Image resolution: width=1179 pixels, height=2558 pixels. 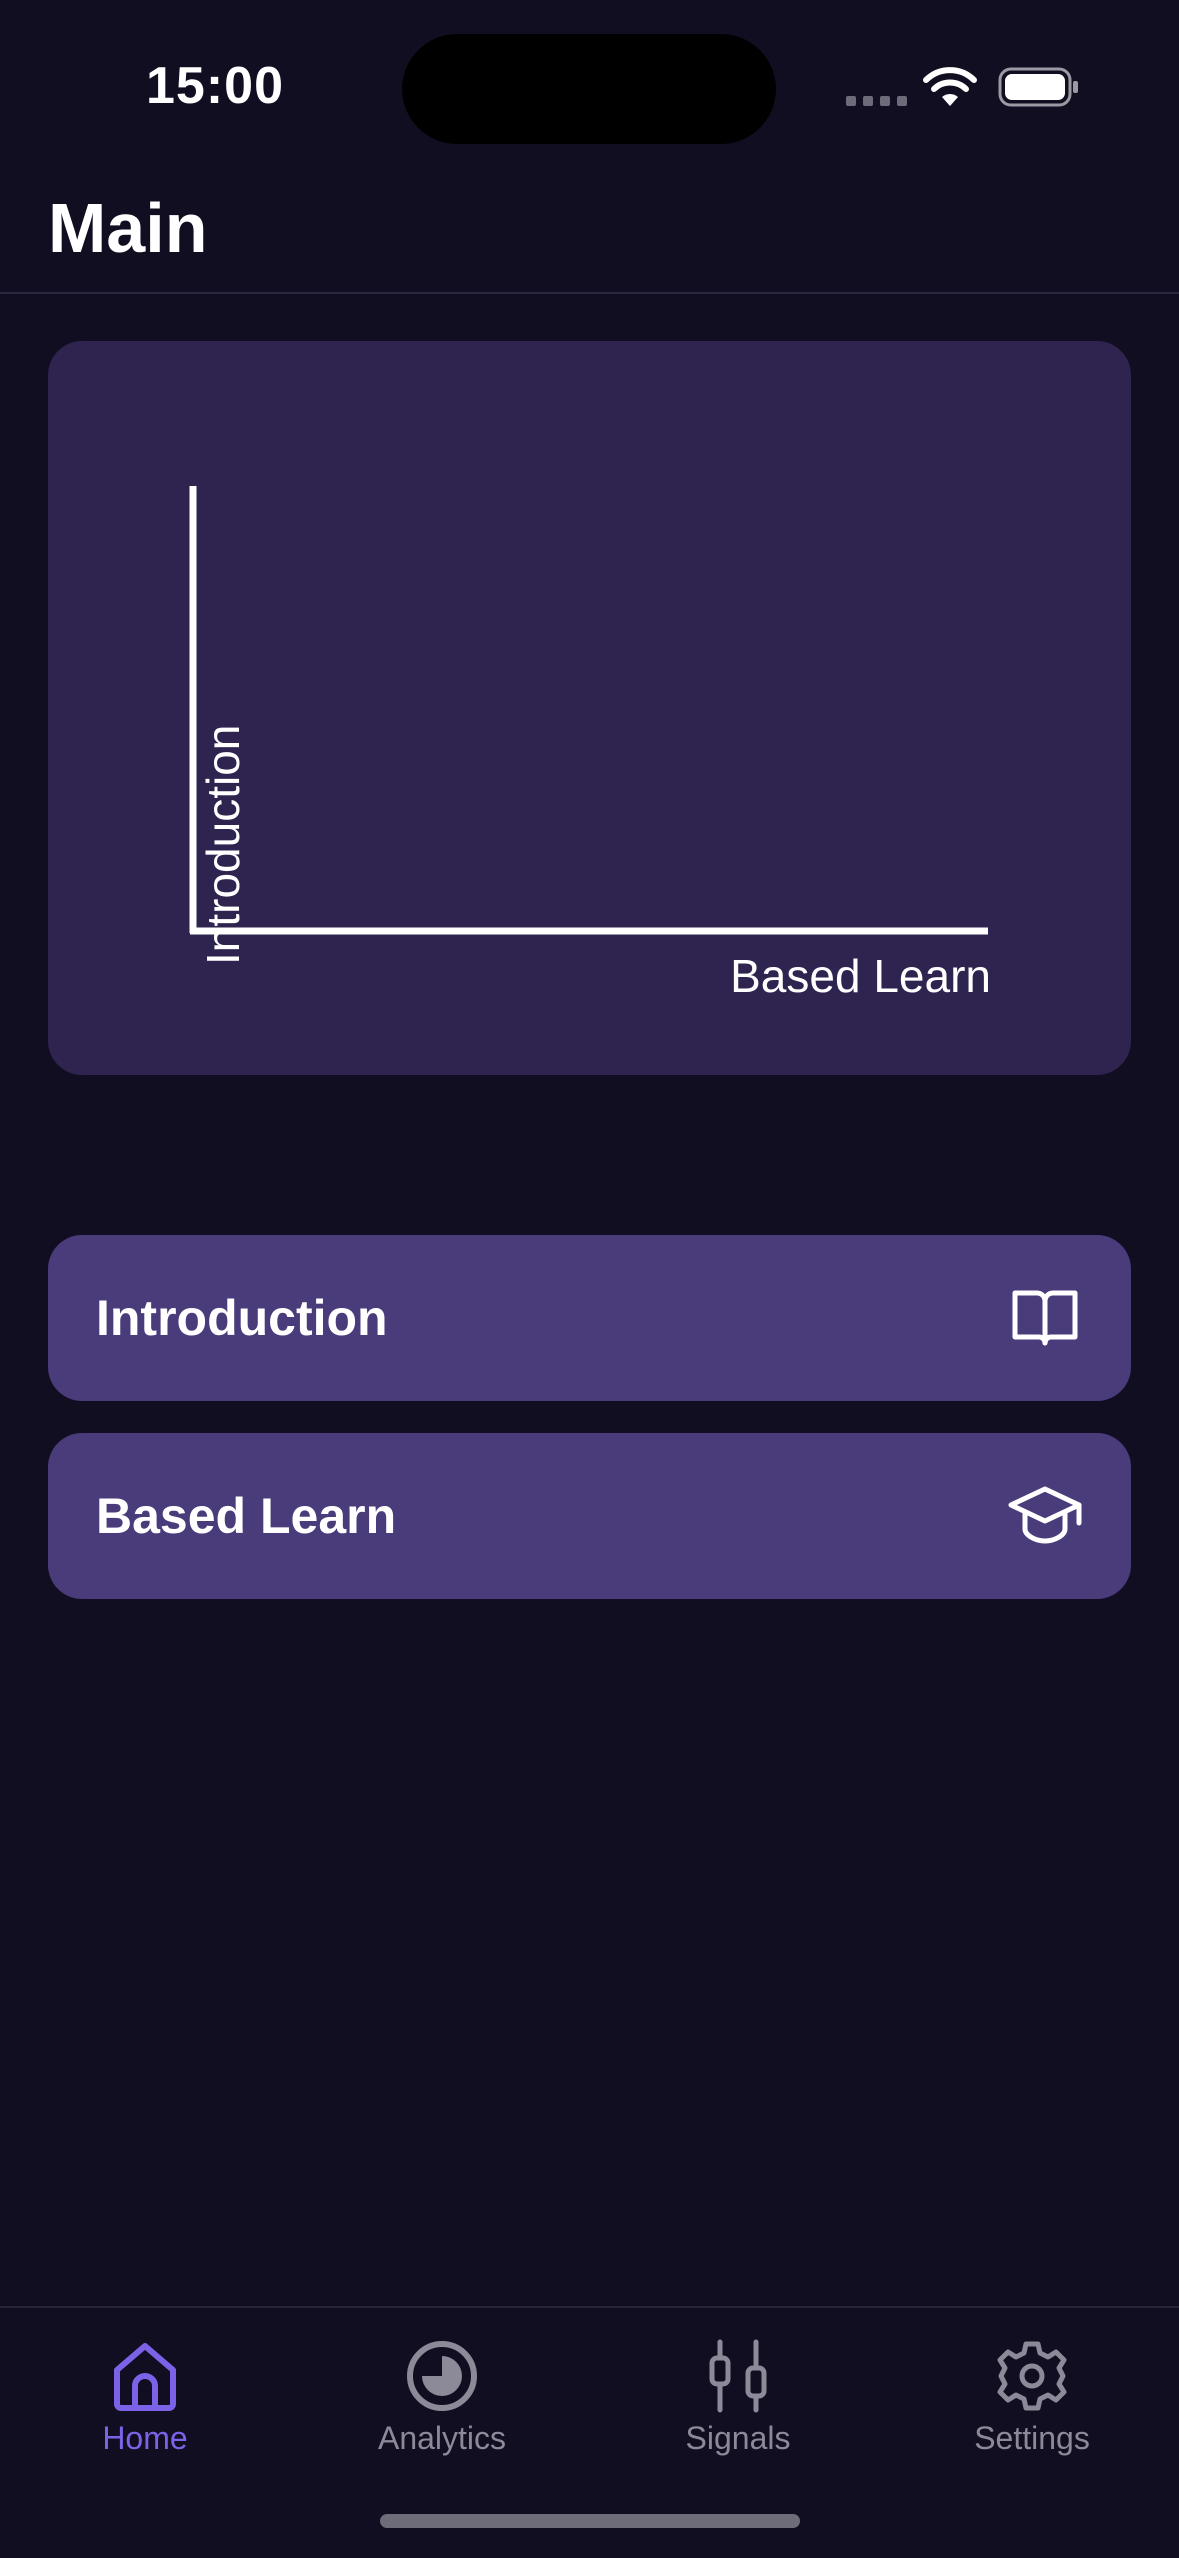 I want to click on status-bar: 15:00, so click(x=589, y=75).